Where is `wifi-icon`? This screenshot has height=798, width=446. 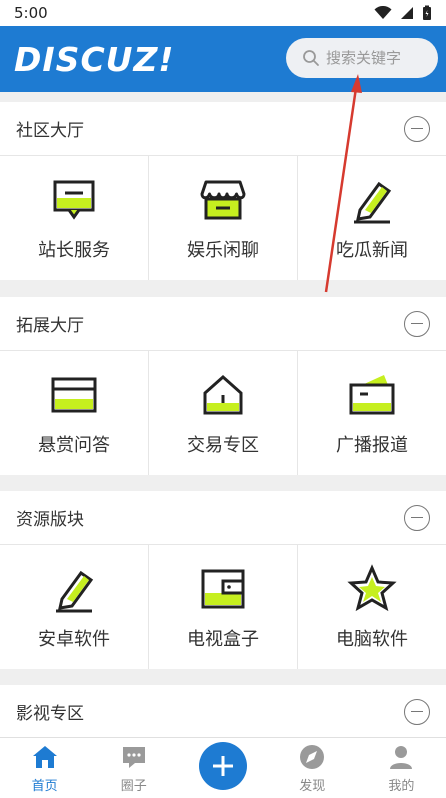
wifi-icon is located at coordinates (383, 12).